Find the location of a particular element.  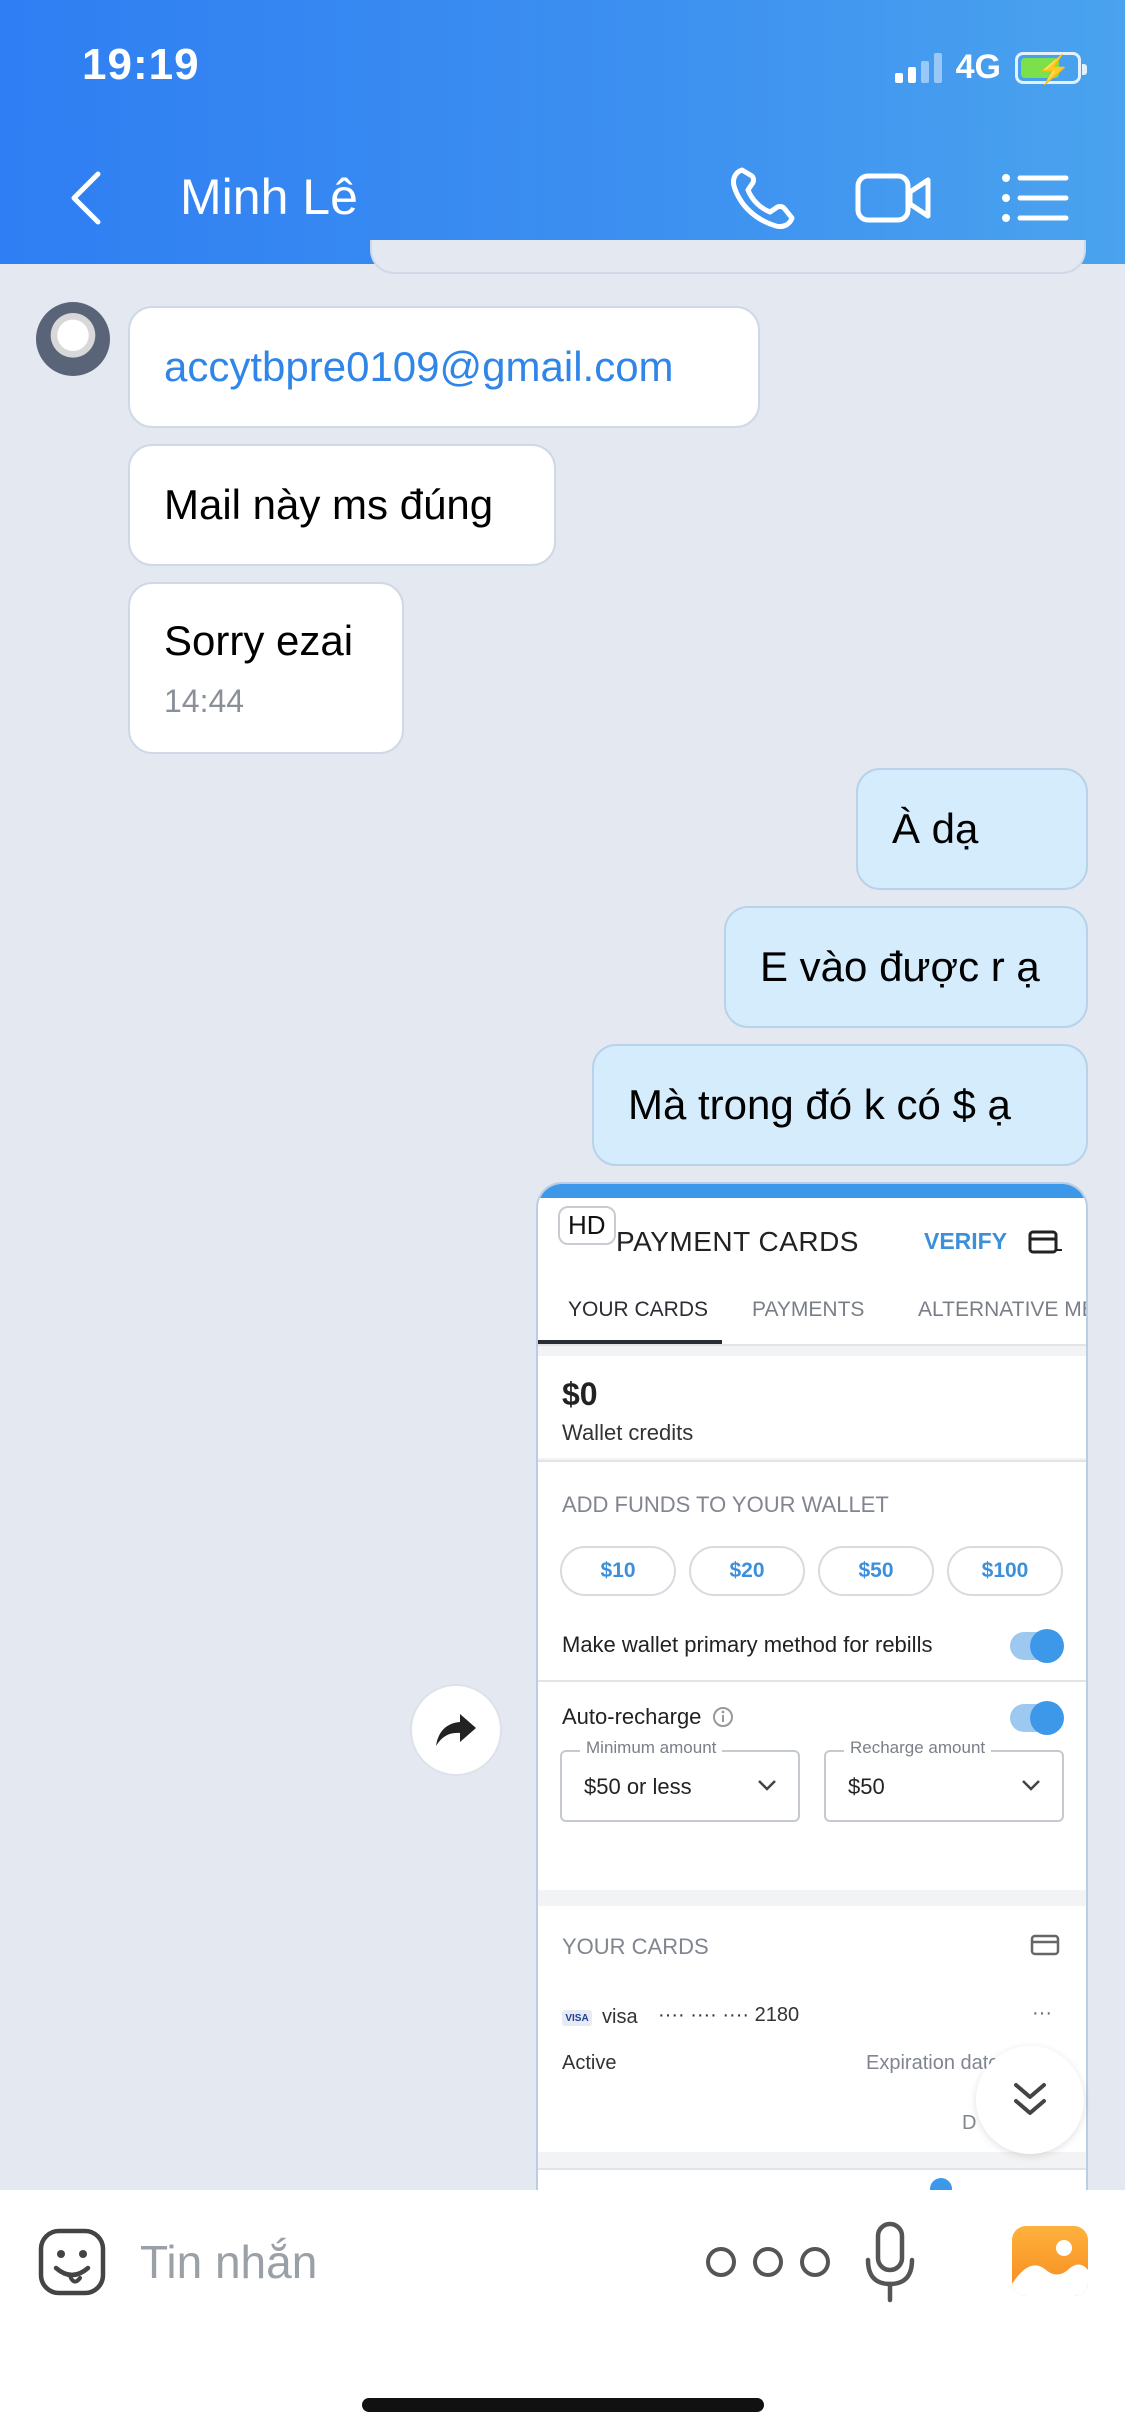

outgoing-message: Mà trong đó k có $ ạ is located at coordinates (840, 1105).